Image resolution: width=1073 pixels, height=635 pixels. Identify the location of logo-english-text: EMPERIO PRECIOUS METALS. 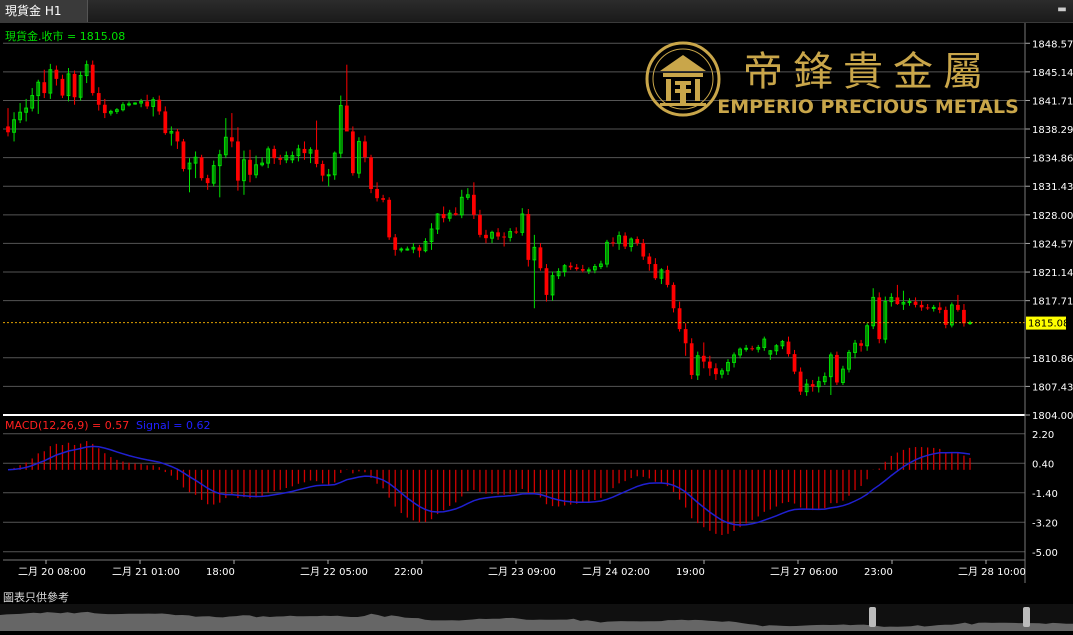
(868, 107).